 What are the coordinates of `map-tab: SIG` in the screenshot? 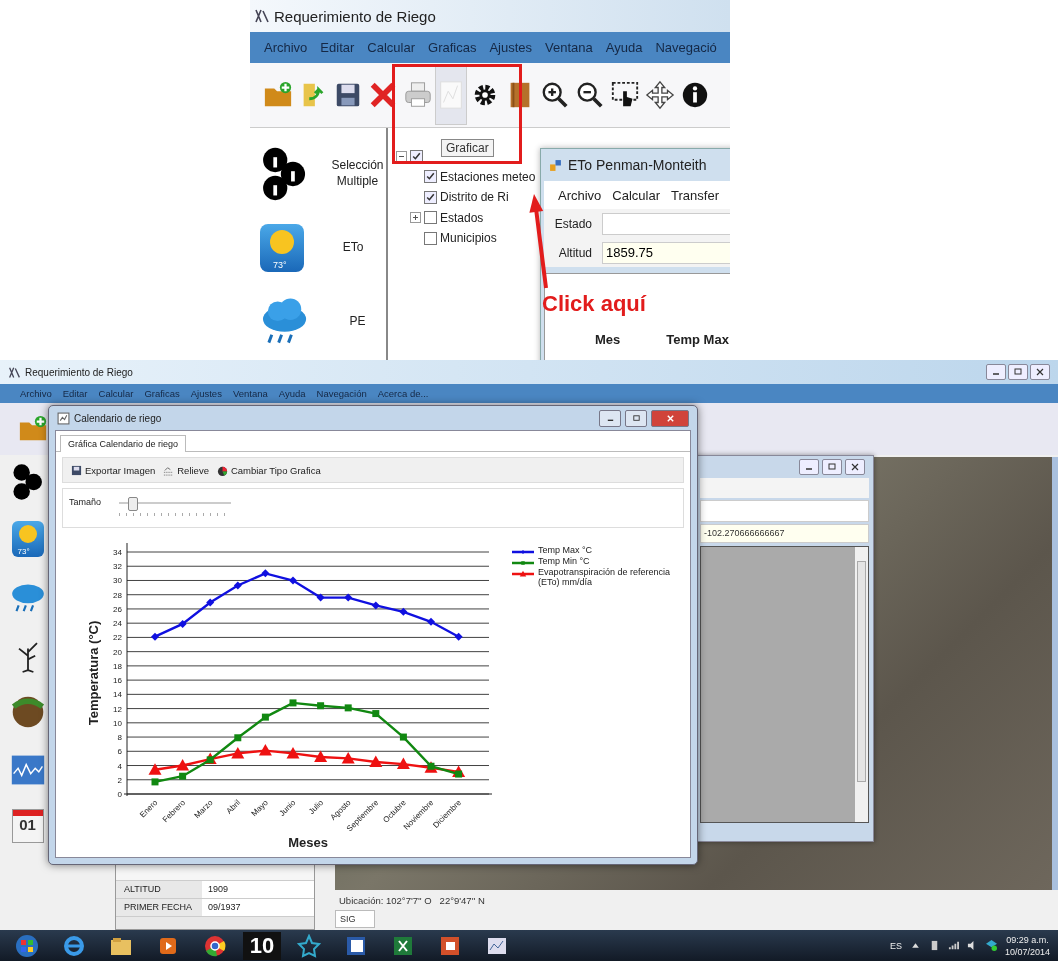 It's located at (355, 919).